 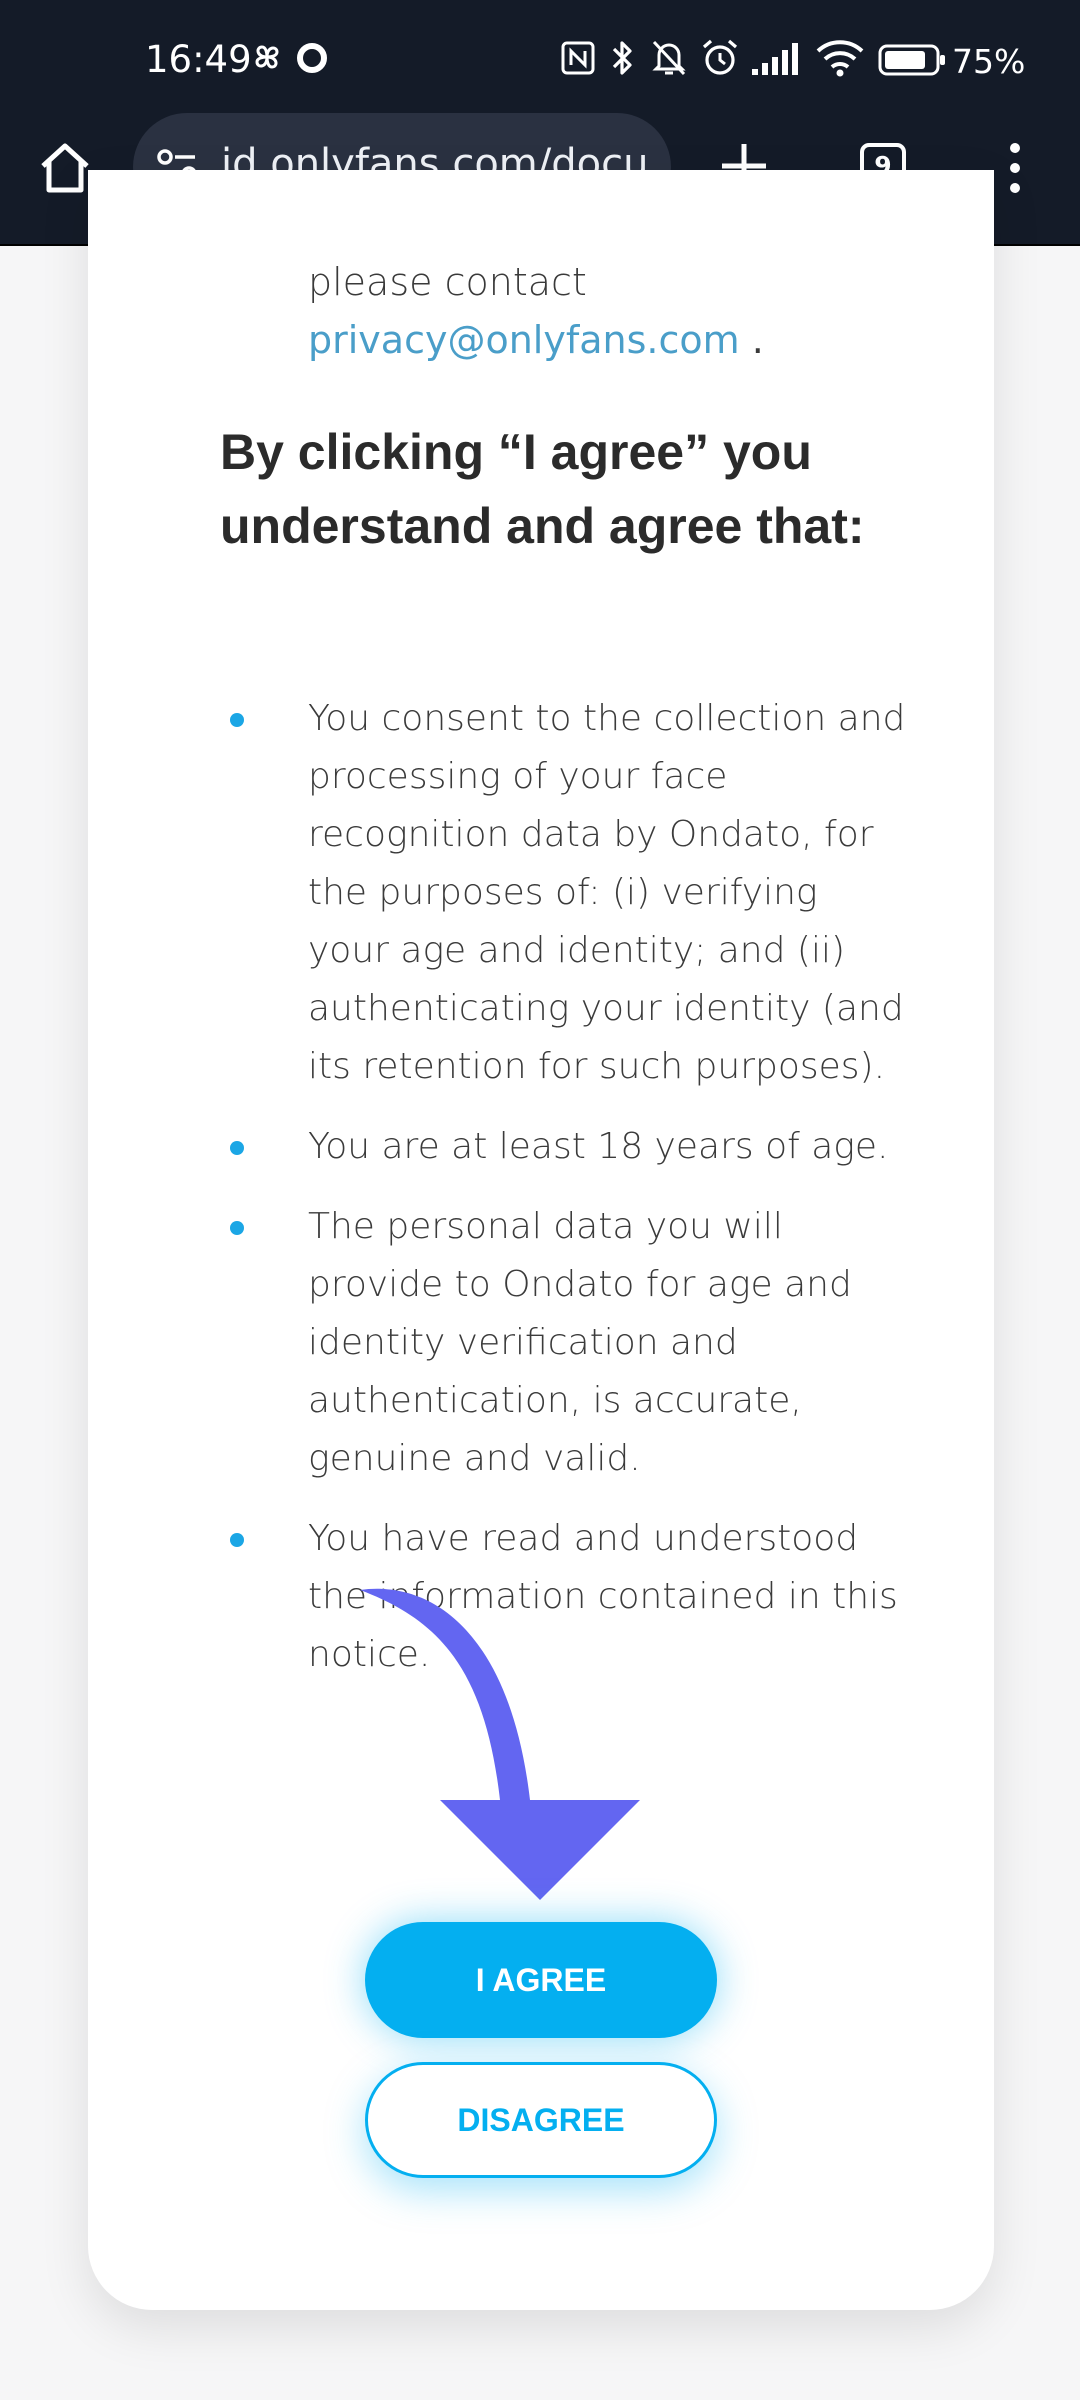 What do you see at coordinates (198, 59) in the screenshot?
I see `clock: 16:49` at bounding box center [198, 59].